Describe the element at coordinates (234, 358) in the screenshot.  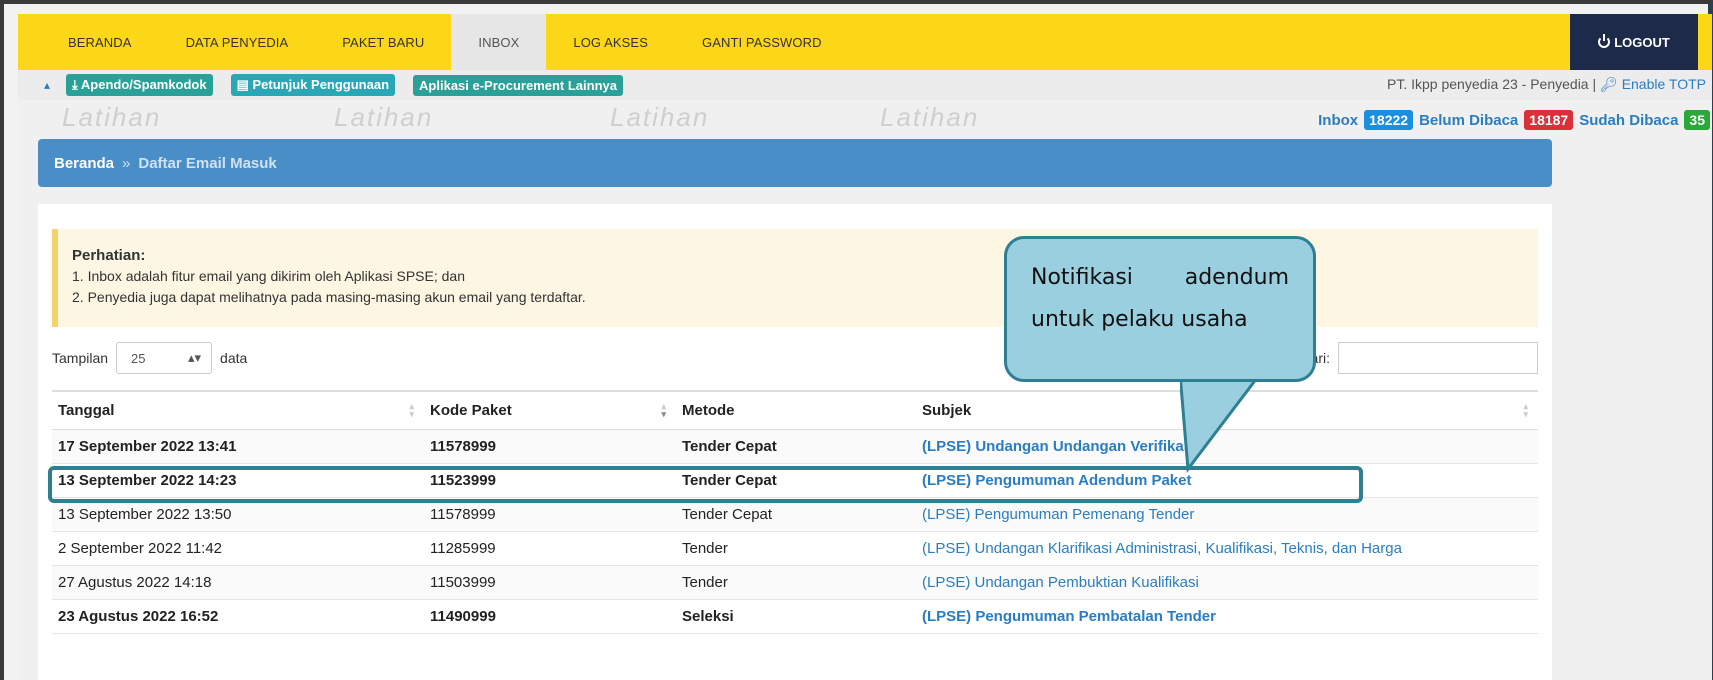
I see `data-label: data` at that location.